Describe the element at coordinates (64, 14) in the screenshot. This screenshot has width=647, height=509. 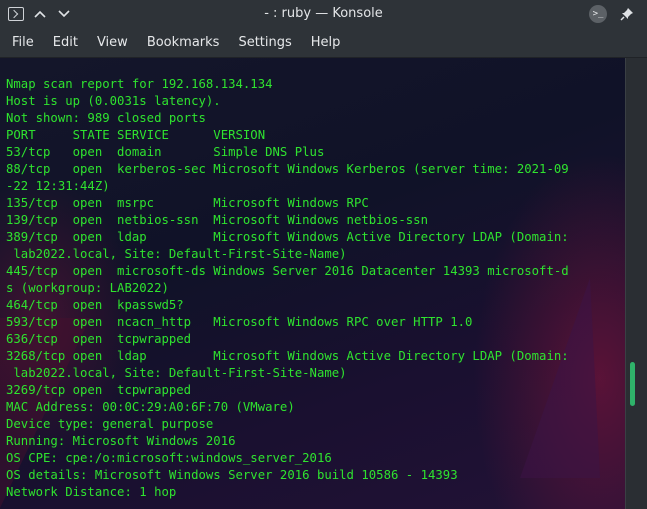
I see `chevron-down-icon` at that location.